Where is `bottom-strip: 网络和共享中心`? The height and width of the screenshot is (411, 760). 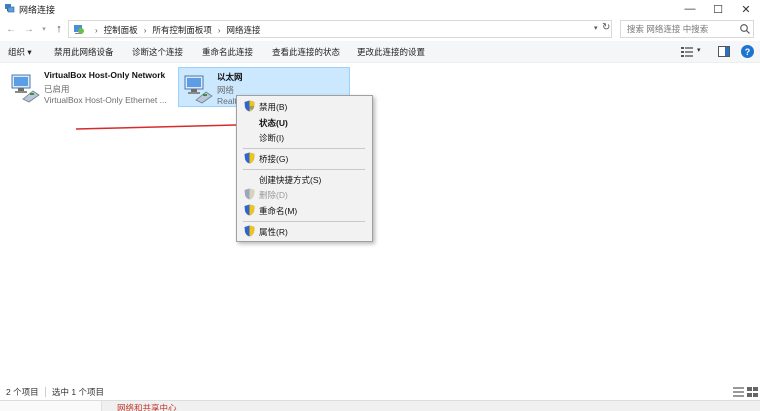
bottom-strip: 网络和共享中心 is located at coordinates (380, 405).